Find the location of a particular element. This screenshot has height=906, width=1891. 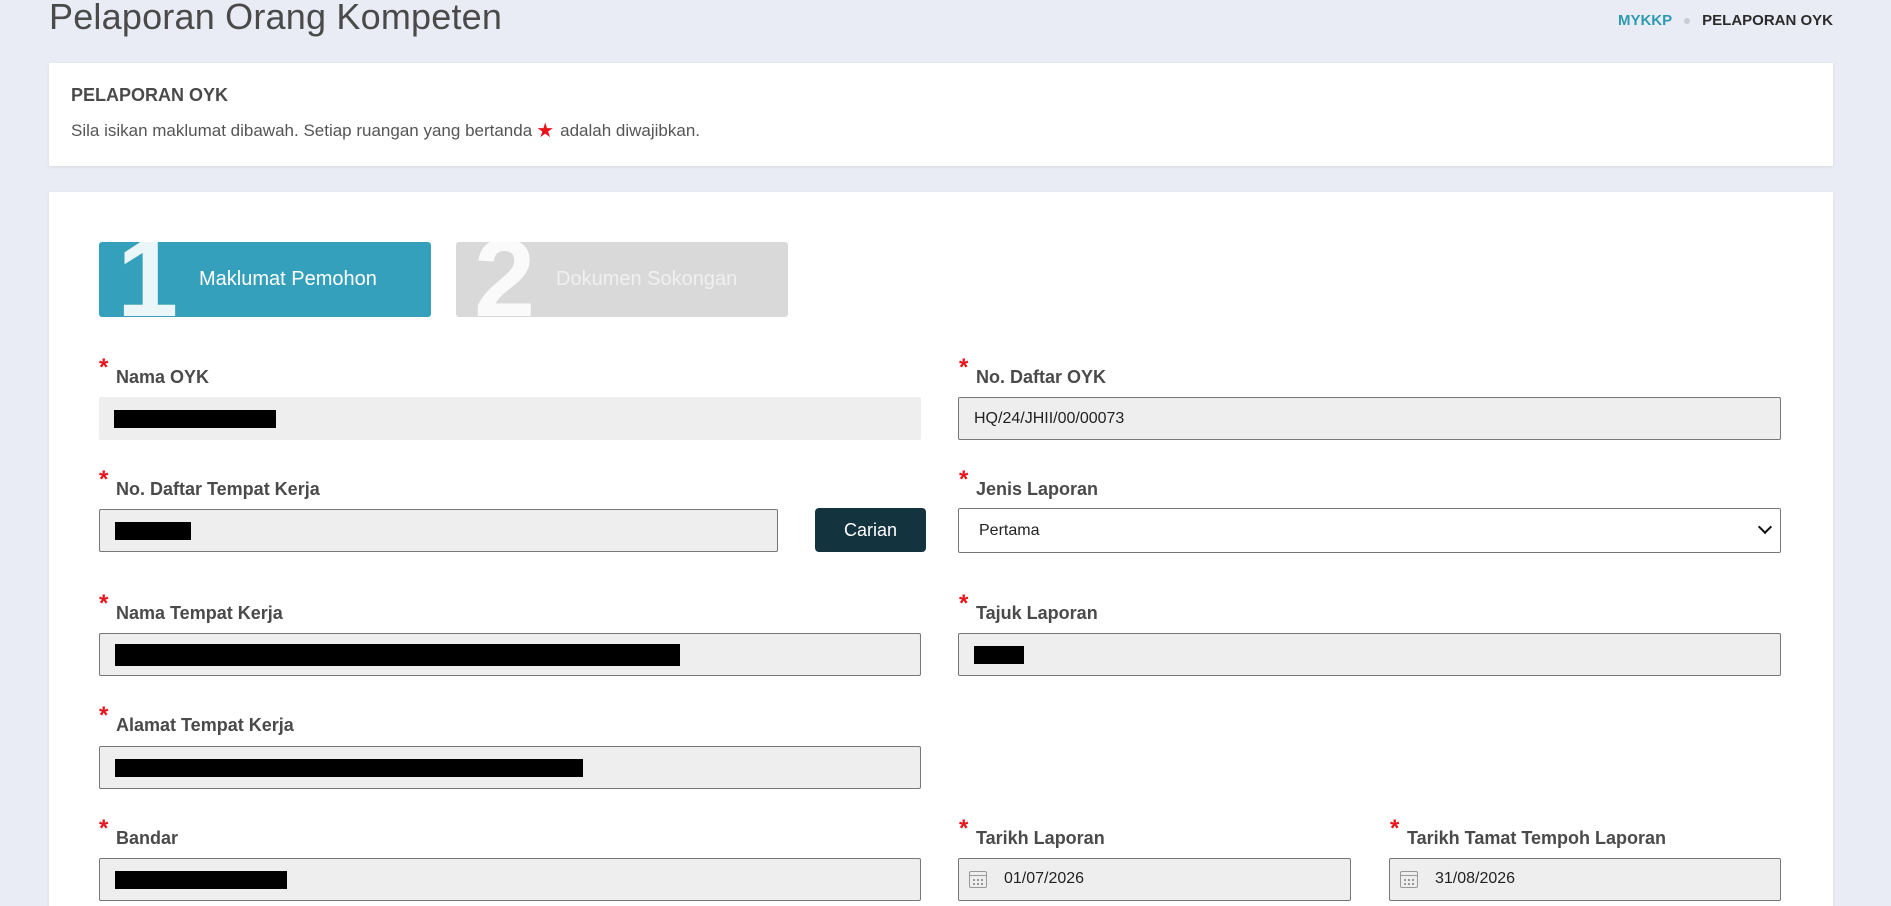

bandar-label: Bandar is located at coordinates (147, 838).